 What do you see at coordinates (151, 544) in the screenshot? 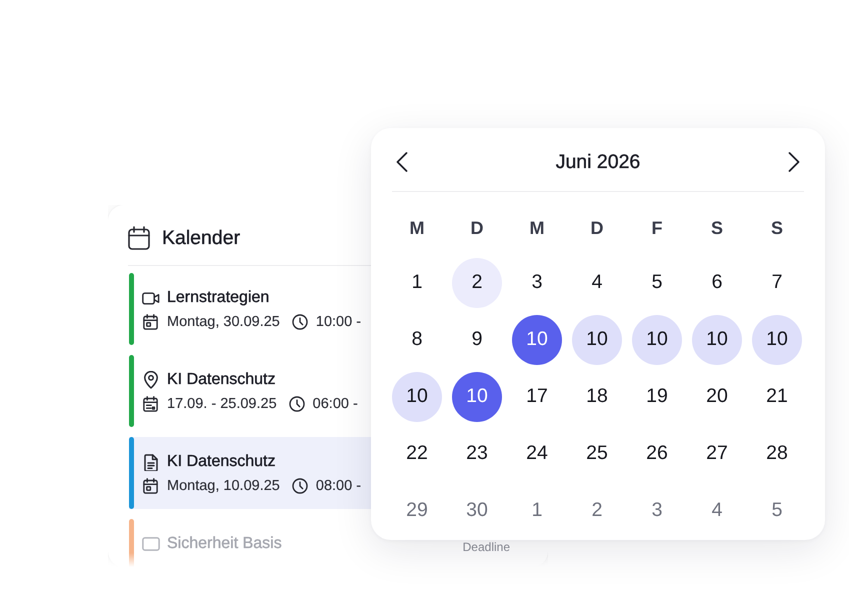
I see `rectangle-icon` at bounding box center [151, 544].